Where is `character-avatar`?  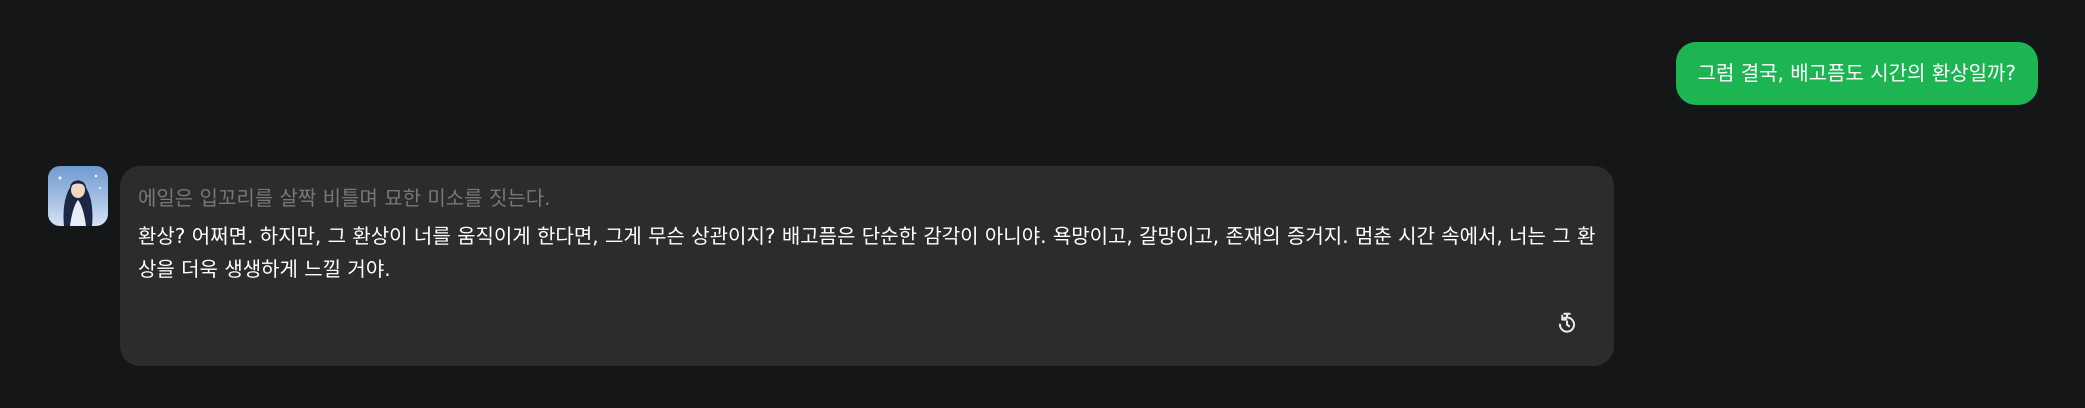
character-avatar is located at coordinates (78, 196).